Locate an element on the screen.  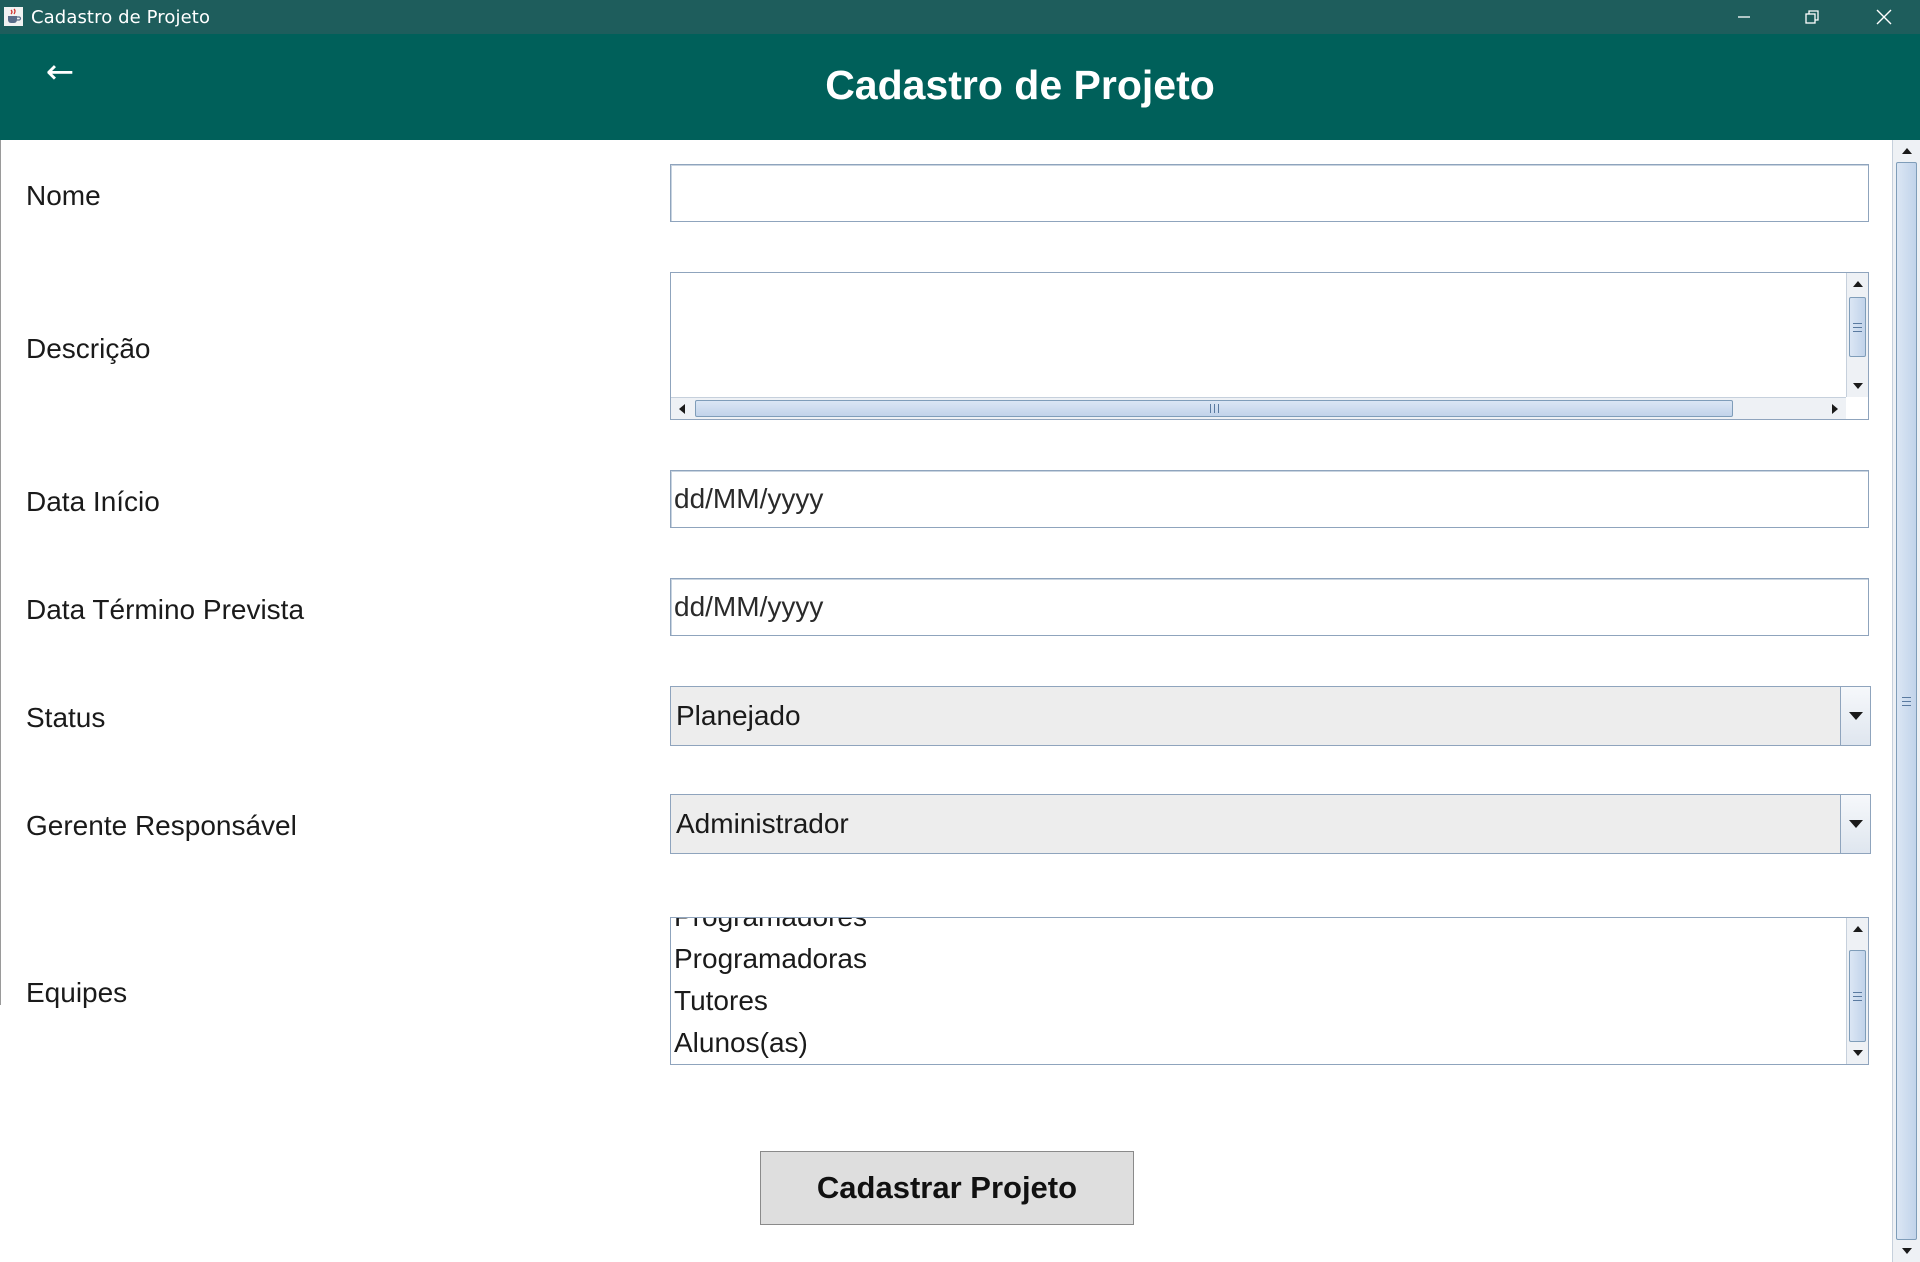
gerente-label: Gerente Responsável is located at coordinates (161, 825).